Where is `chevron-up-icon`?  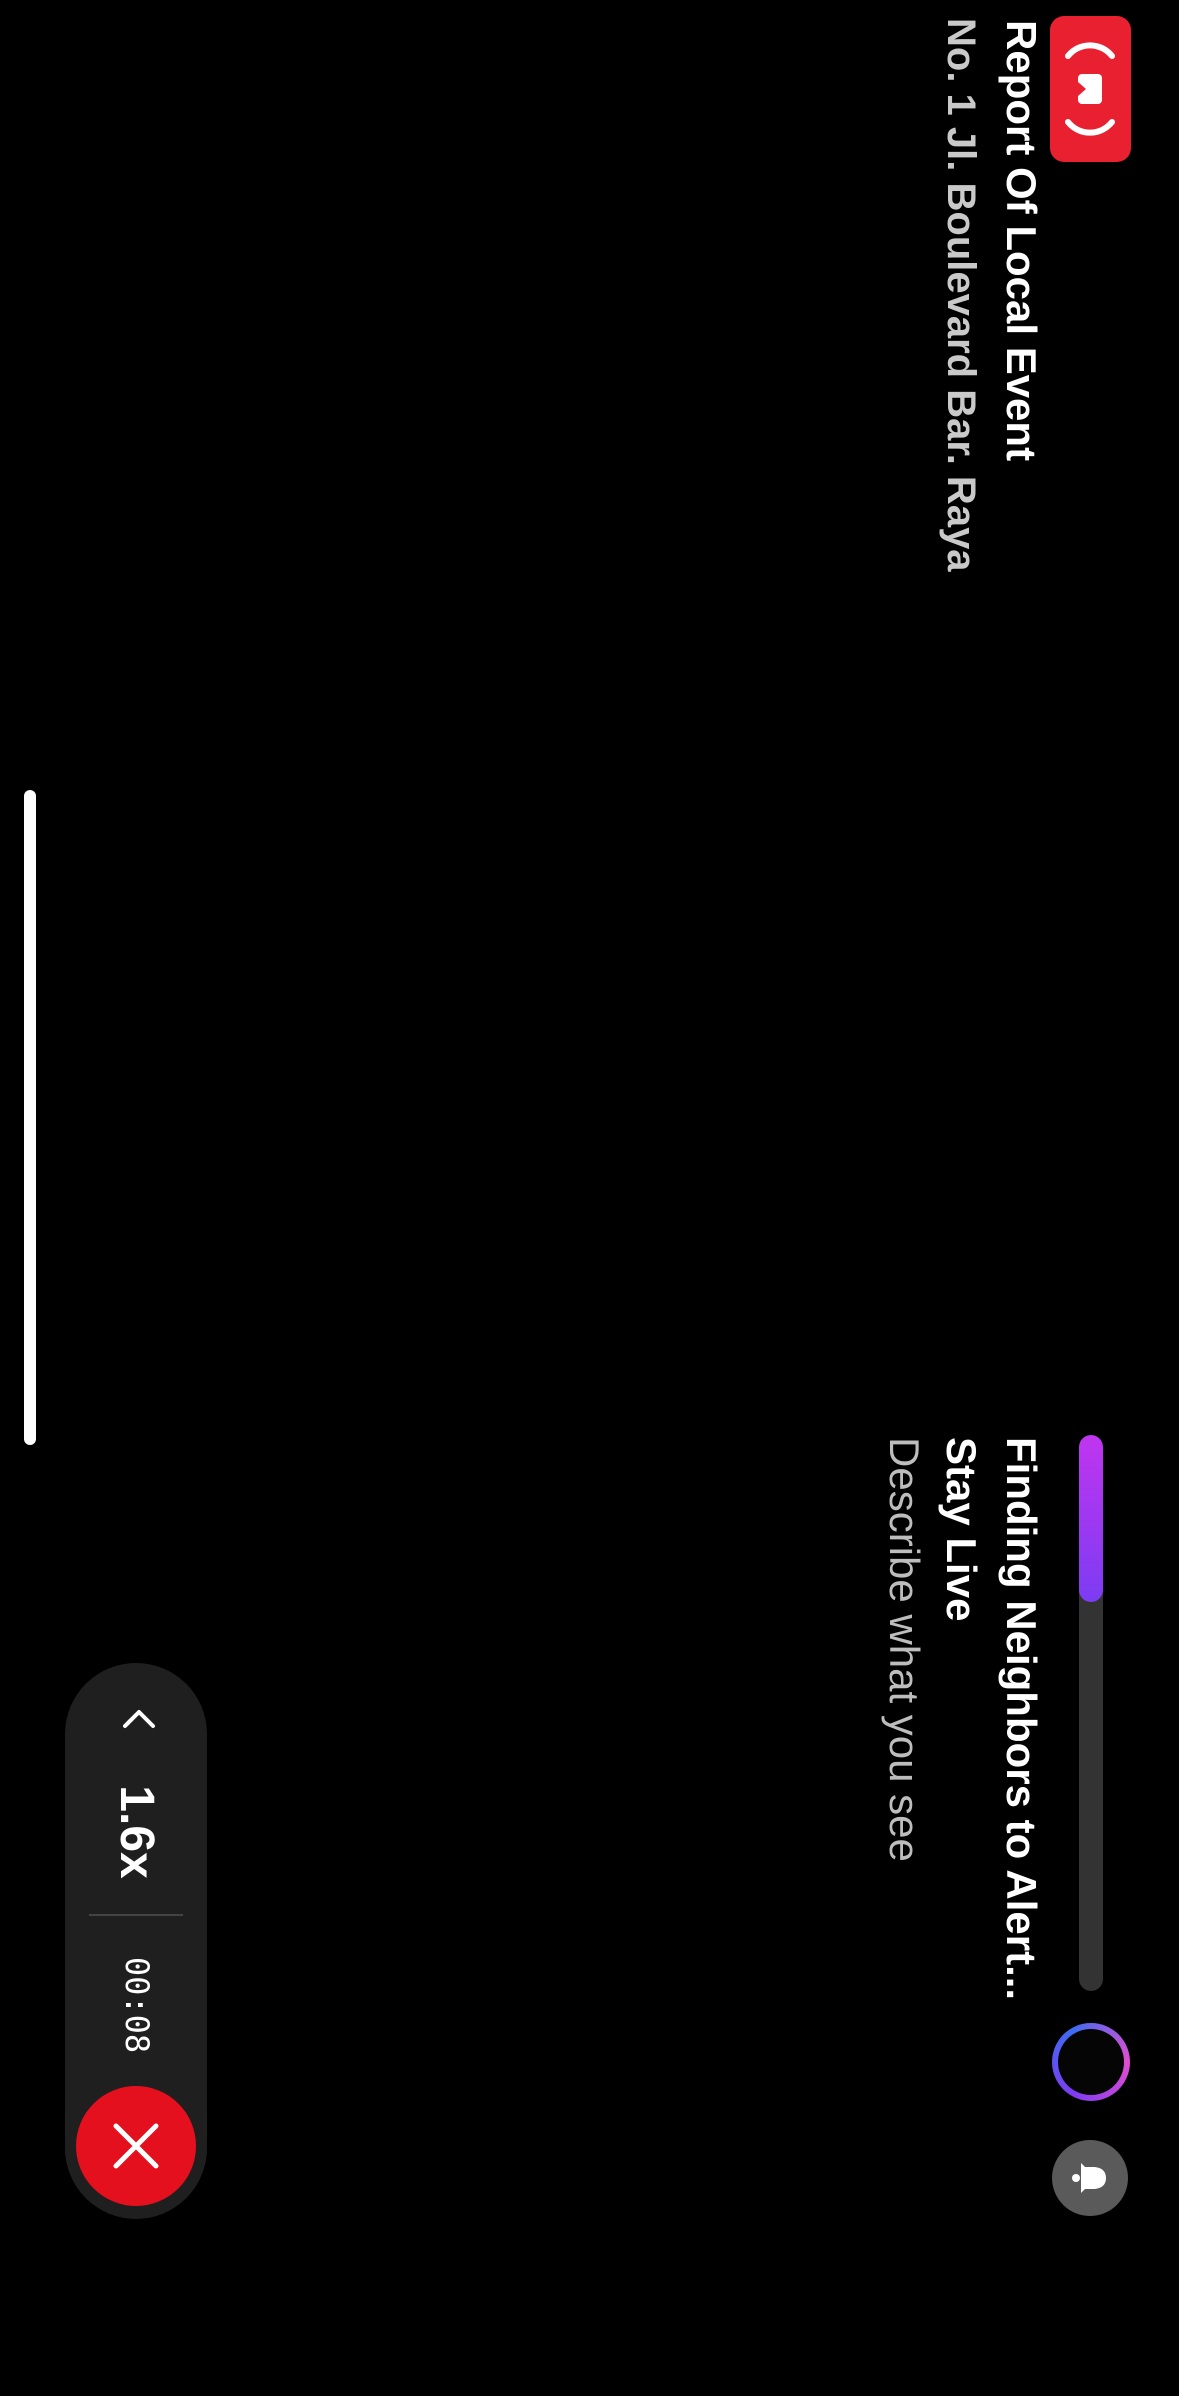
chevron-up-icon is located at coordinates (139, 1719).